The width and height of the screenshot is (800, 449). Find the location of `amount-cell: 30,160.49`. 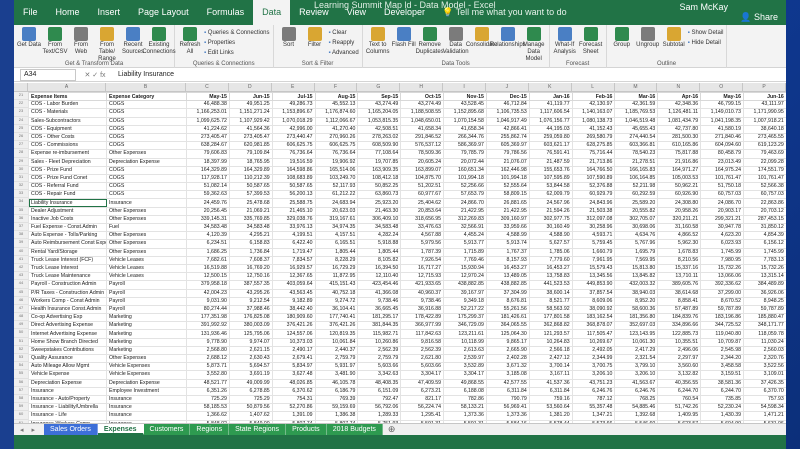

amount-cell: 30,160.49 is located at coordinates (550, 227).